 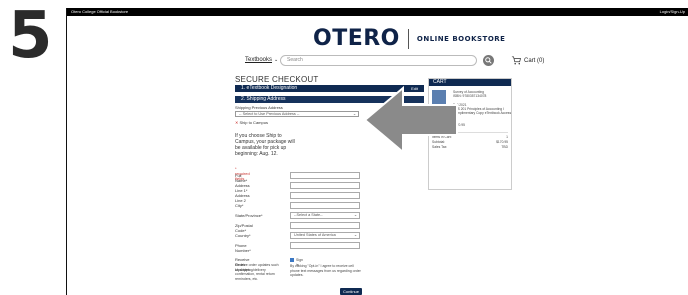 What do you see at coordinates (325, 185) in the screenshot?
I see `address-line1-input` at bounding box center [325, 185].